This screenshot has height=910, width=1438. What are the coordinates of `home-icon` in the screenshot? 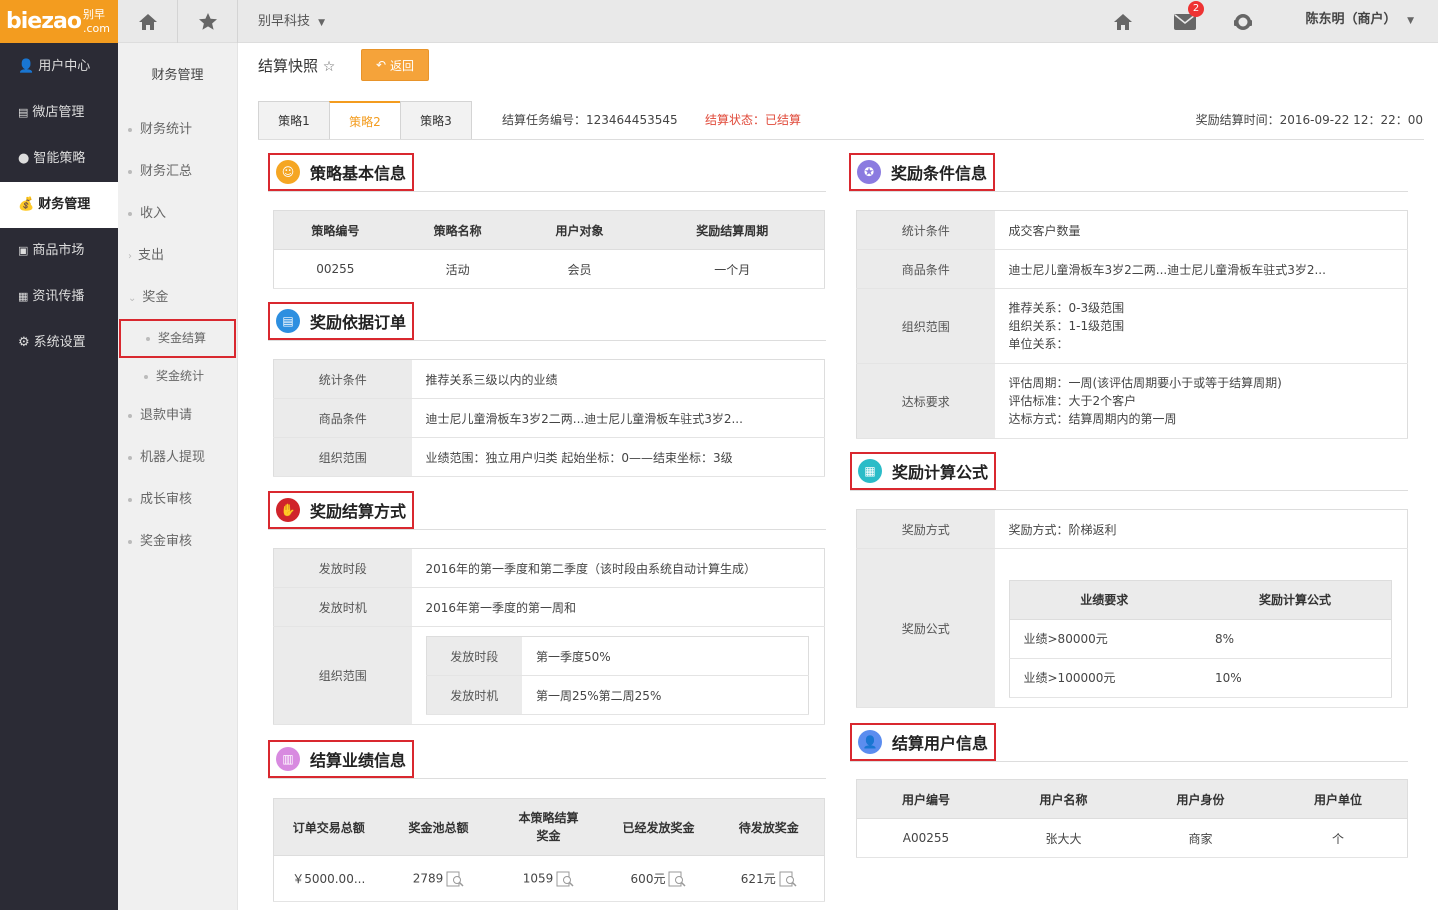 It's located at (147, 21).